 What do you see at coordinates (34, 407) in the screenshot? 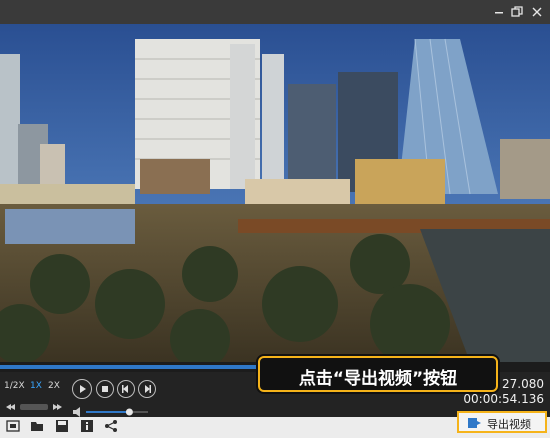
I see `frame-step-icon` at bounding box center [34, 407].